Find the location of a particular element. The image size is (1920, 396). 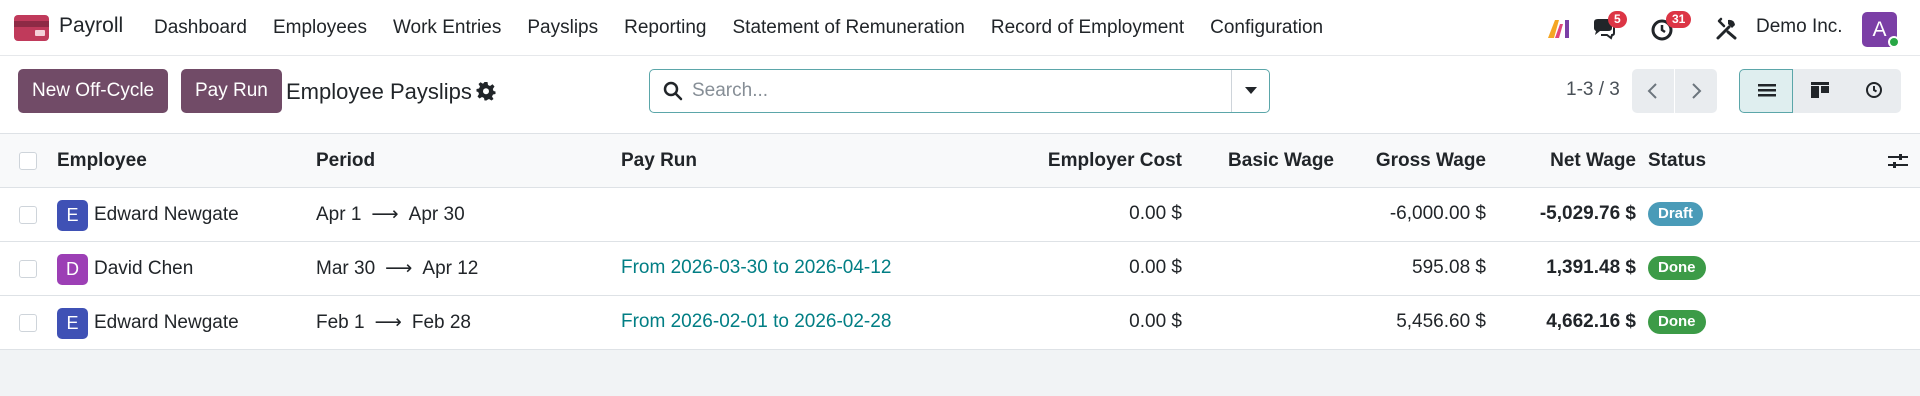

search-box is located at coordinates (959, 91).